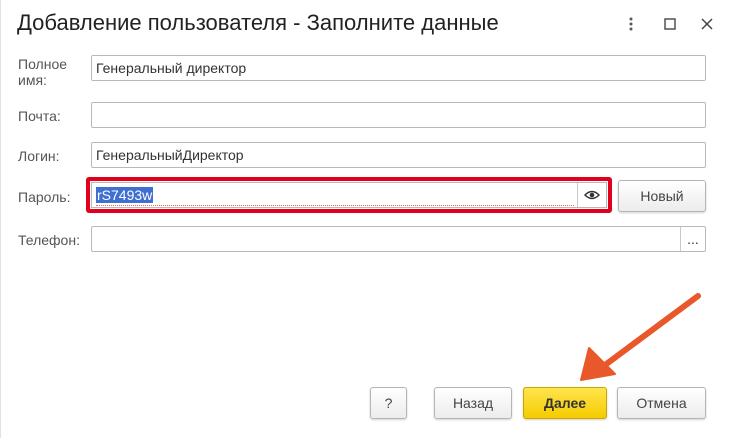 This screenshot has width=731, height=438. Describe the element at coordinates (473, 403) in the screenshot. I see `back-button: Назад` at that location.